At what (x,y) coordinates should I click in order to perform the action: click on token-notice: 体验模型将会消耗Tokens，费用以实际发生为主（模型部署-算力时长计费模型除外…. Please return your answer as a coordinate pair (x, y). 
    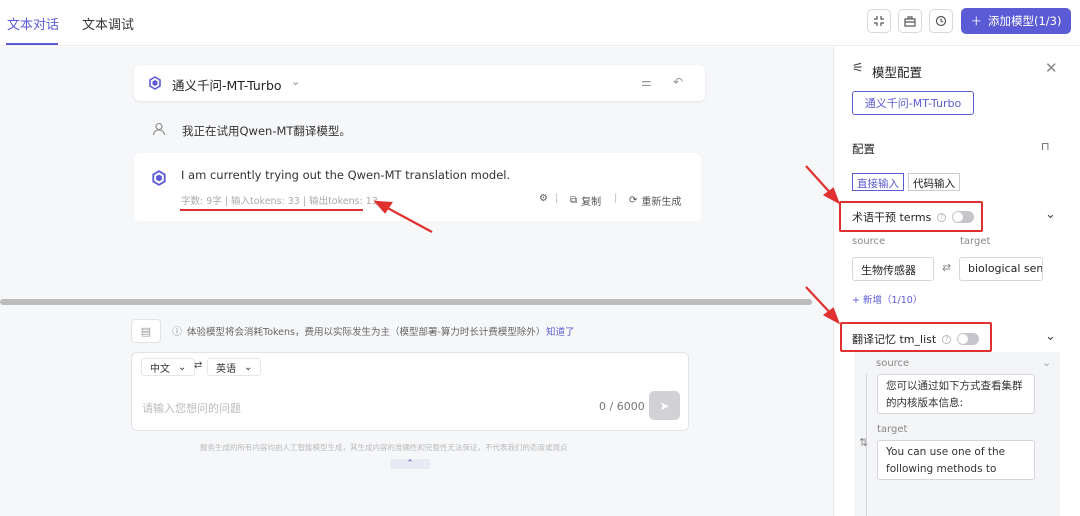
    Looking at the image, I should click on (366, 332).